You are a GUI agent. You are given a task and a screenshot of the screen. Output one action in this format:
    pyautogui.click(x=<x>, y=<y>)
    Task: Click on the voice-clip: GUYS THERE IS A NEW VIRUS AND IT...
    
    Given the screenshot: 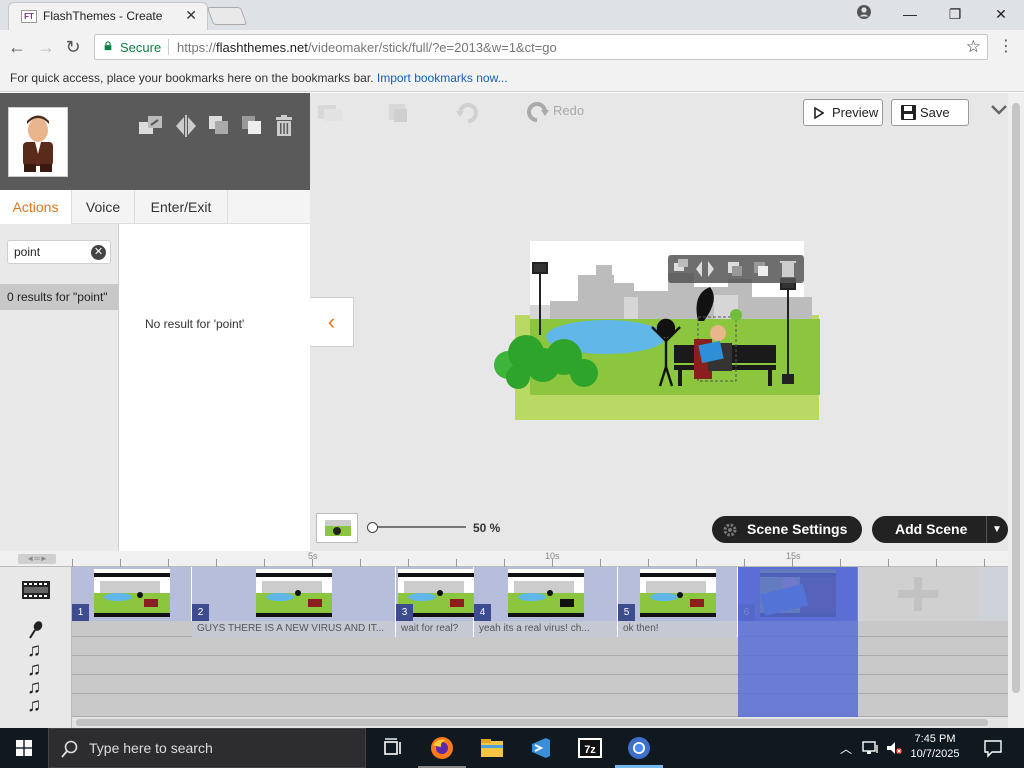 What is the action you would take?
    pyautogui.click(x=294, y=629)
    